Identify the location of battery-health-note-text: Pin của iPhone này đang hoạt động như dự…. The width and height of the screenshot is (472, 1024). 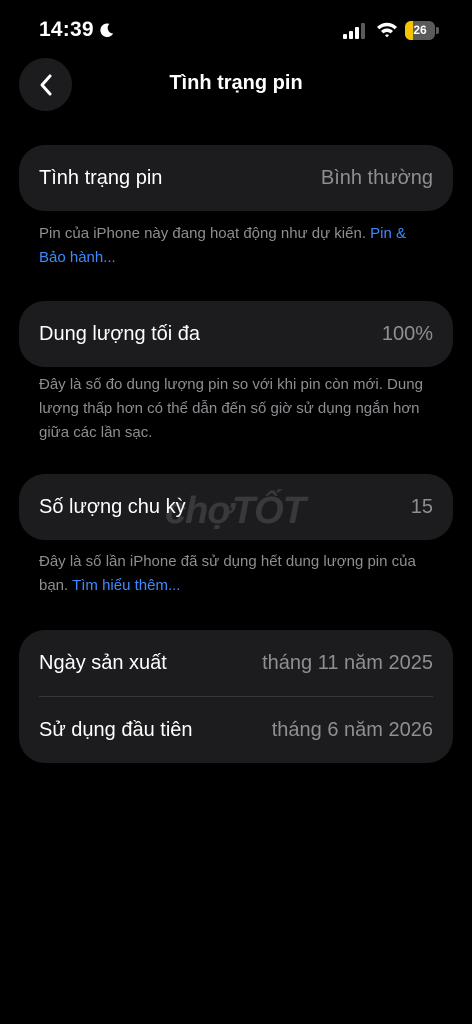
(205, 233).